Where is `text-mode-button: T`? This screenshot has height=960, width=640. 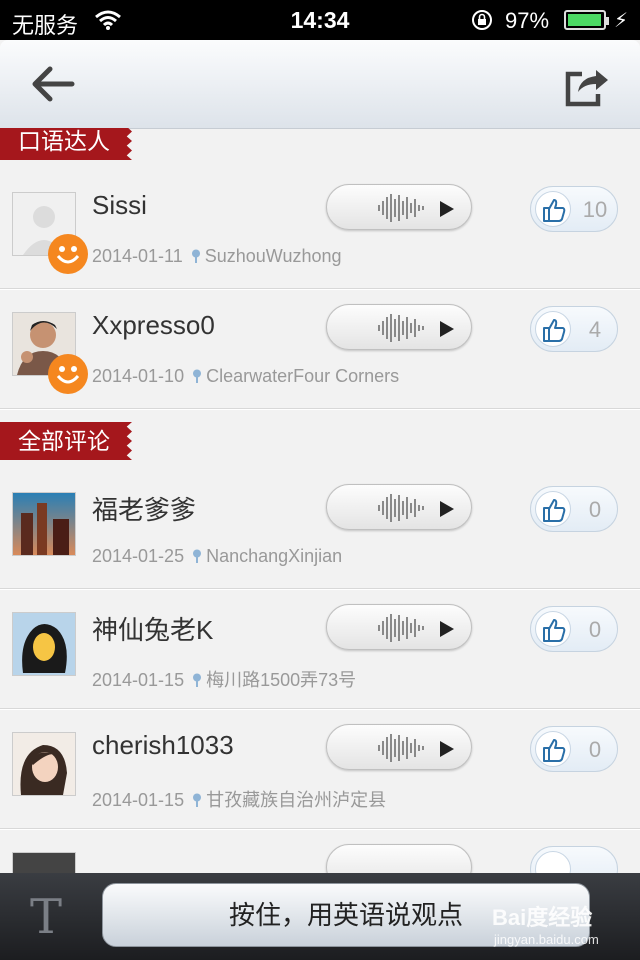
text-mode-button: T is located at coordinates (46, 917).